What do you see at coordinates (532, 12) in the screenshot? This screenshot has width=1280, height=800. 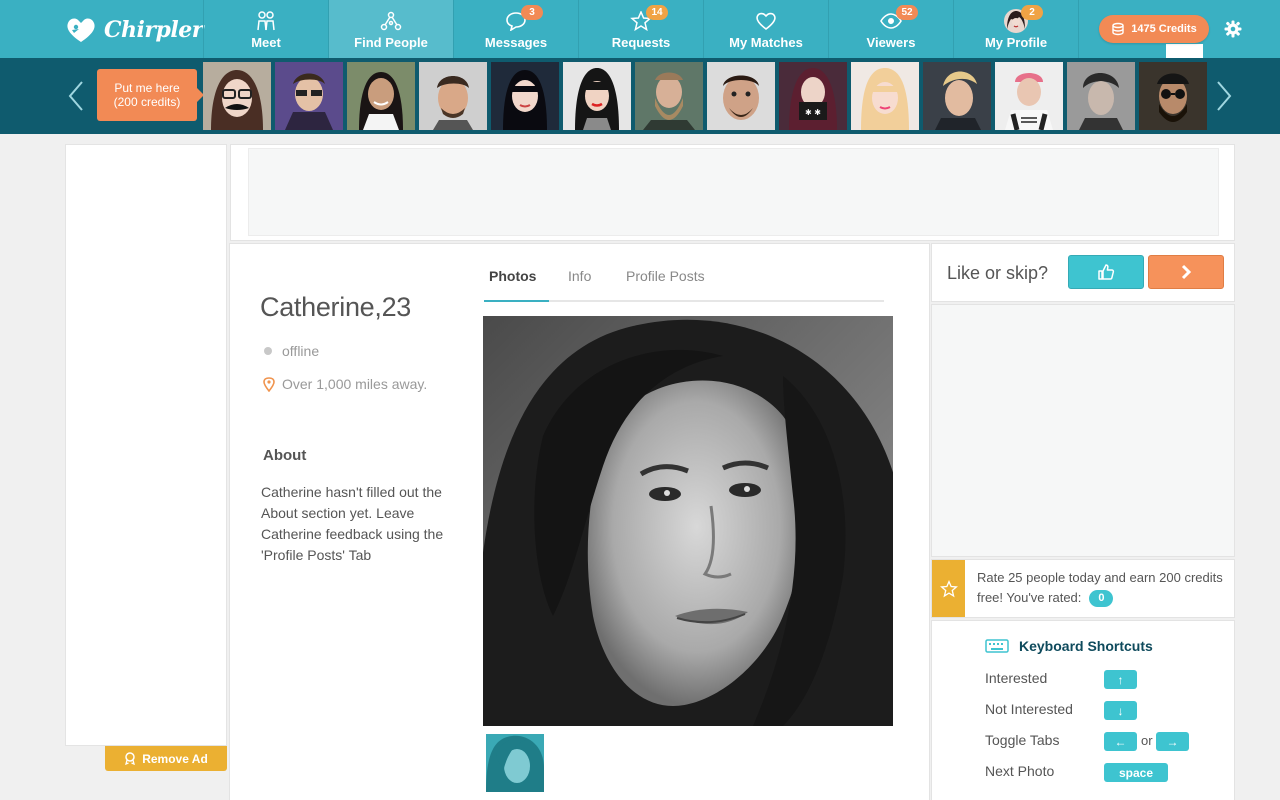 I see `messages-badge: 3` at bounding box center [532, 12].